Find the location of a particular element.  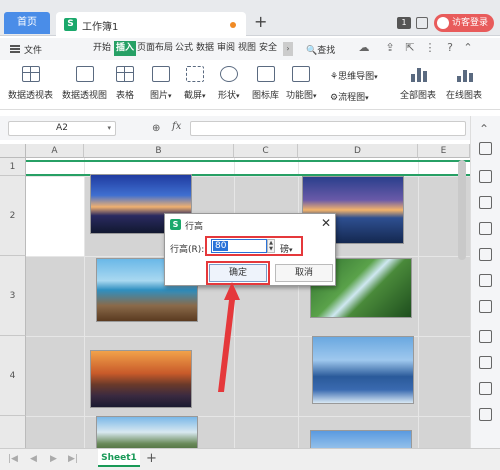

menu-review: 审阅 is located at coordinates (226, 48).